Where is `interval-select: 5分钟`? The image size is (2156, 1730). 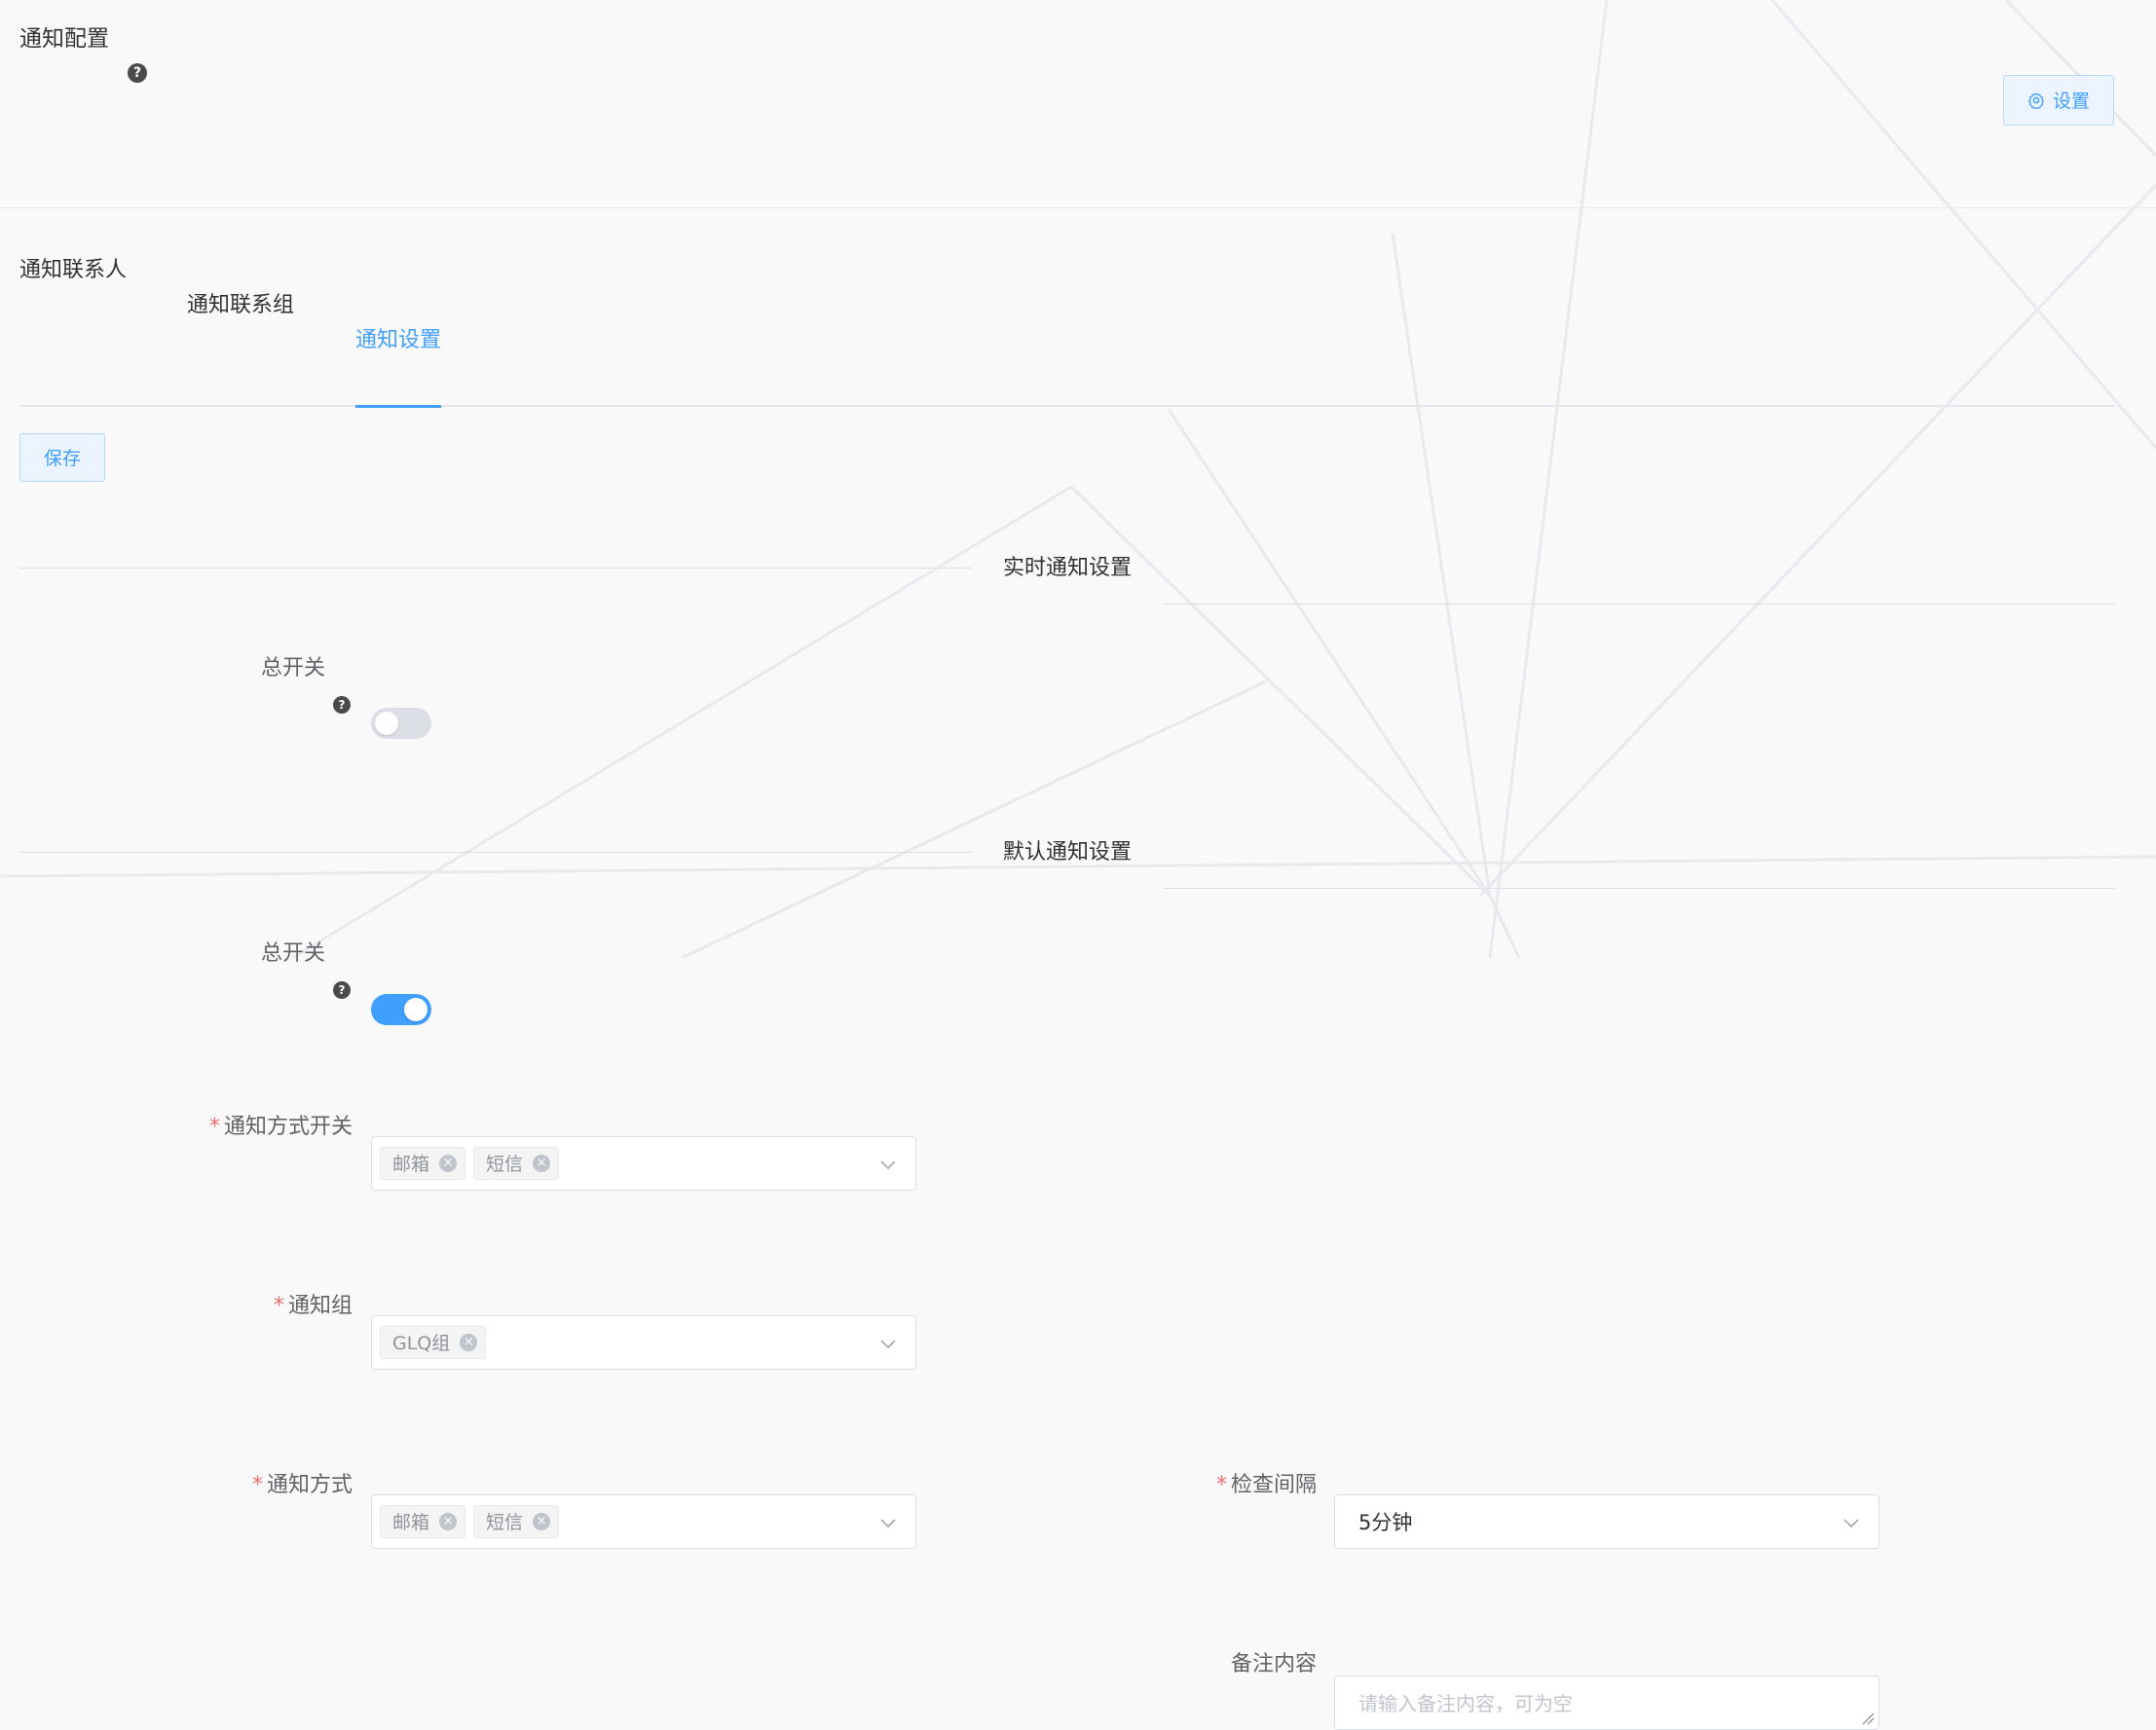 interval-select: 5分钟 is located at coordinates (1607, 1521).